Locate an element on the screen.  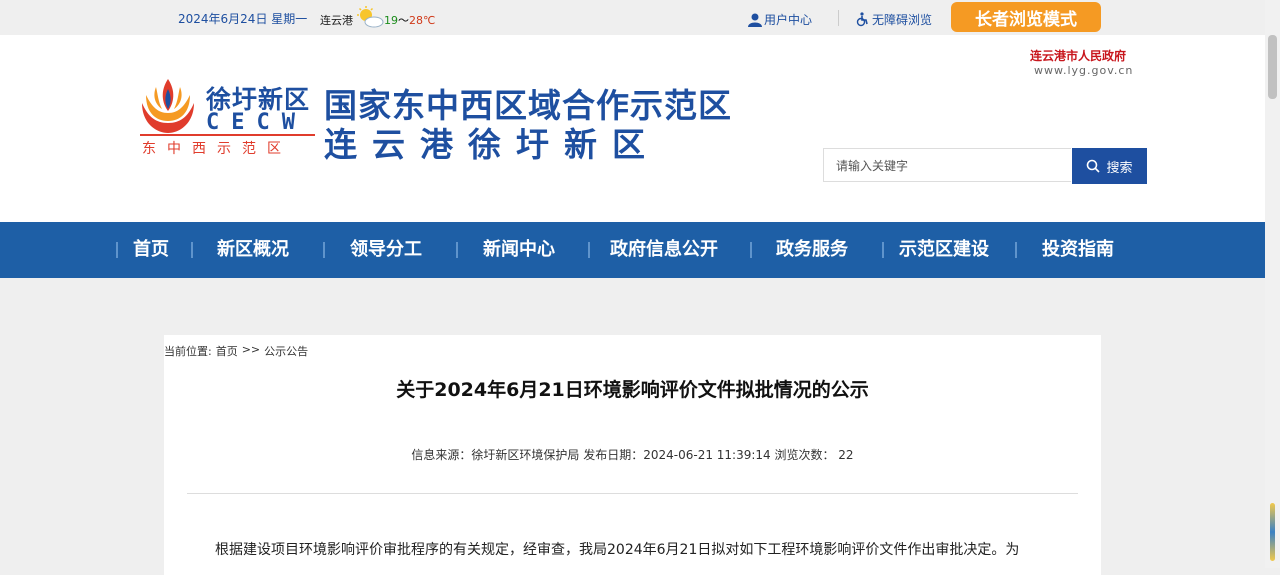
temp-high: 28℃ is located at coordinates (422, 20).